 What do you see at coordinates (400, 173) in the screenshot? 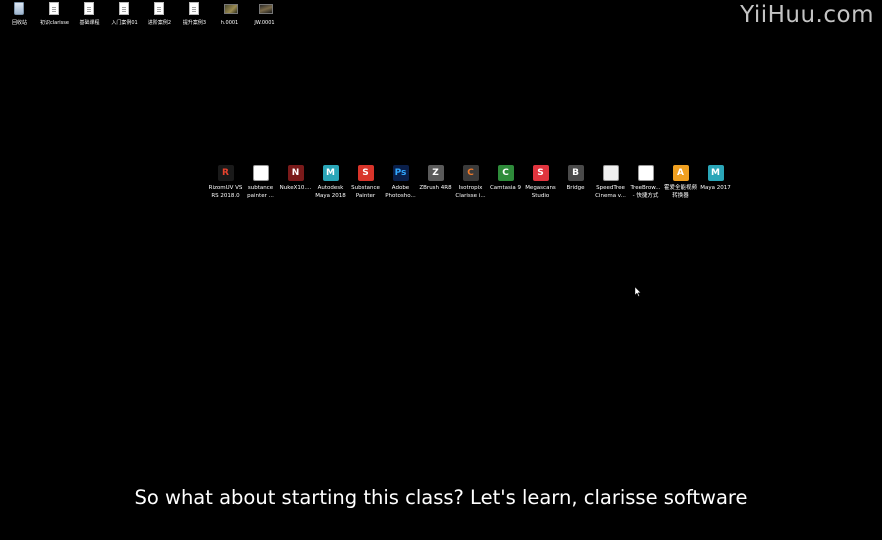
I see `photoshop-icon: Ps` at bounding box center [400, 173].